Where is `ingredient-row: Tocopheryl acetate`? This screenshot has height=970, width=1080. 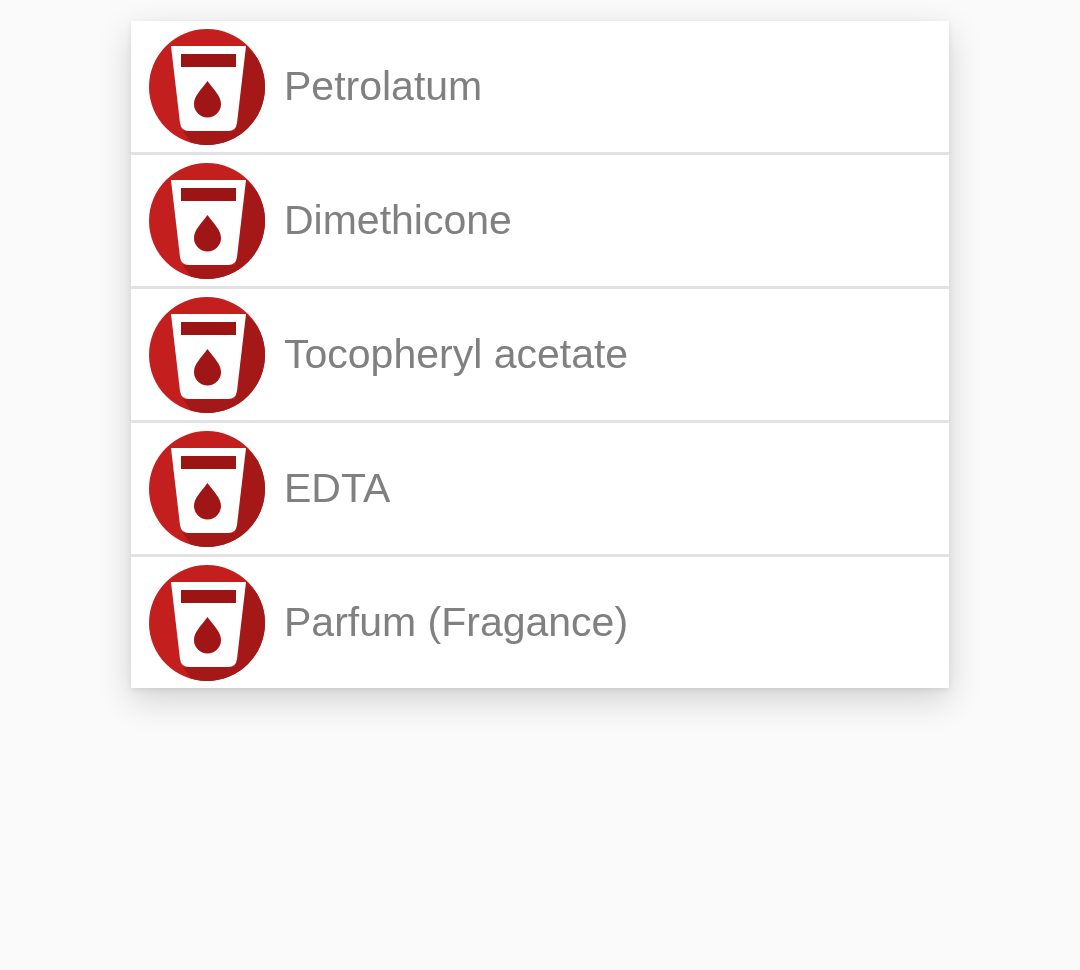
ingredient-row: Tocopheryl acetate is located at coordinates (540, 354).